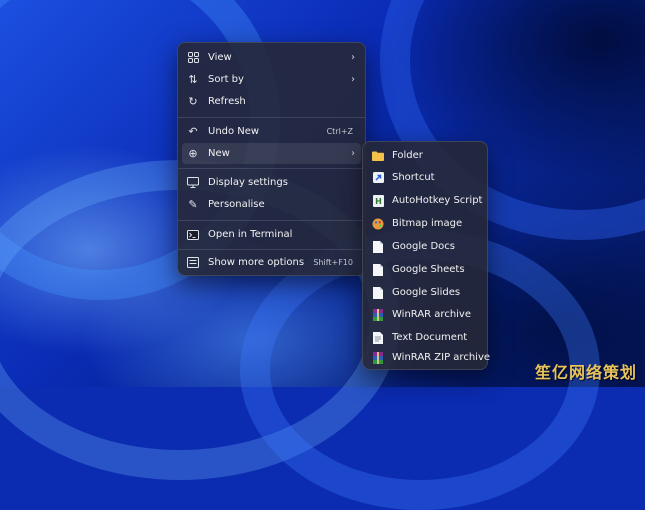 The image size is (645, 510). I want to click on submenu-item-bitmap-image: Bitmap image, so click(425, 223).